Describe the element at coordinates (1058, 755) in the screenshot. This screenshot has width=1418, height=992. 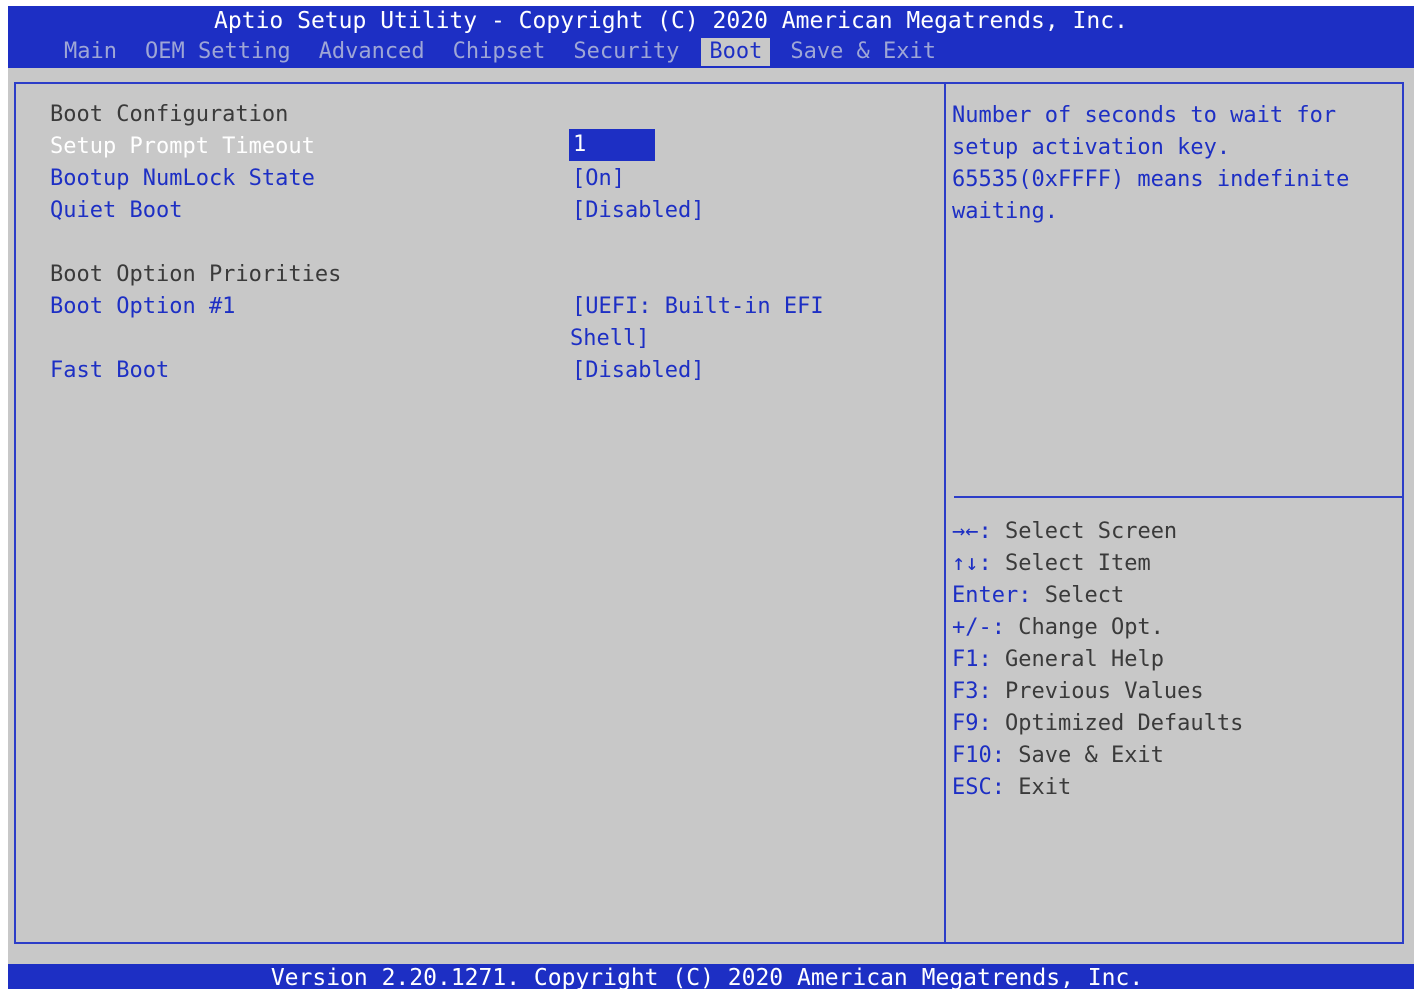
I see `key-hint-f10: F10: Save & Exit` at that location.